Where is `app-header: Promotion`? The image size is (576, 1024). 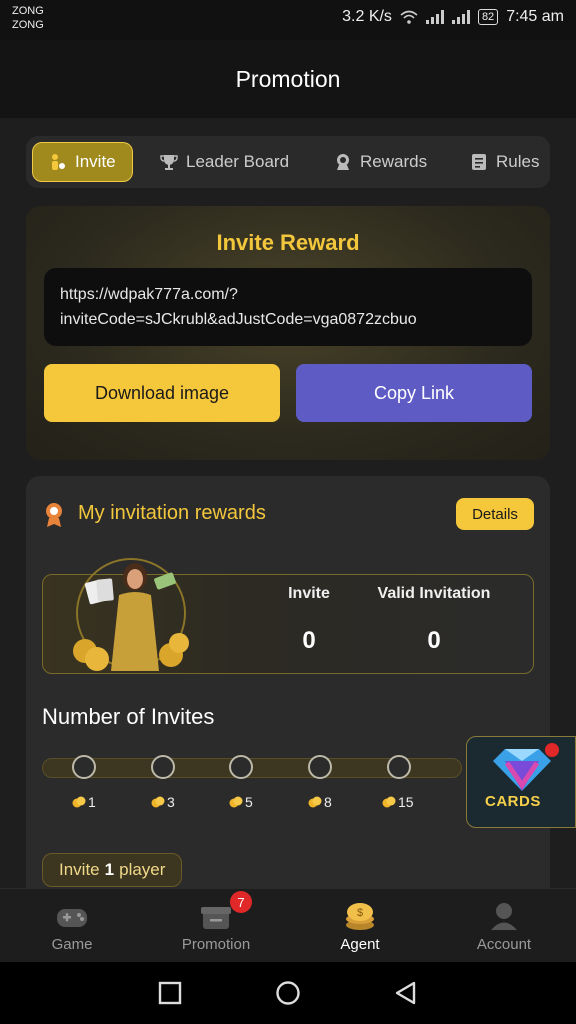 app-header: Promotion is located at coordinates (288, 79).